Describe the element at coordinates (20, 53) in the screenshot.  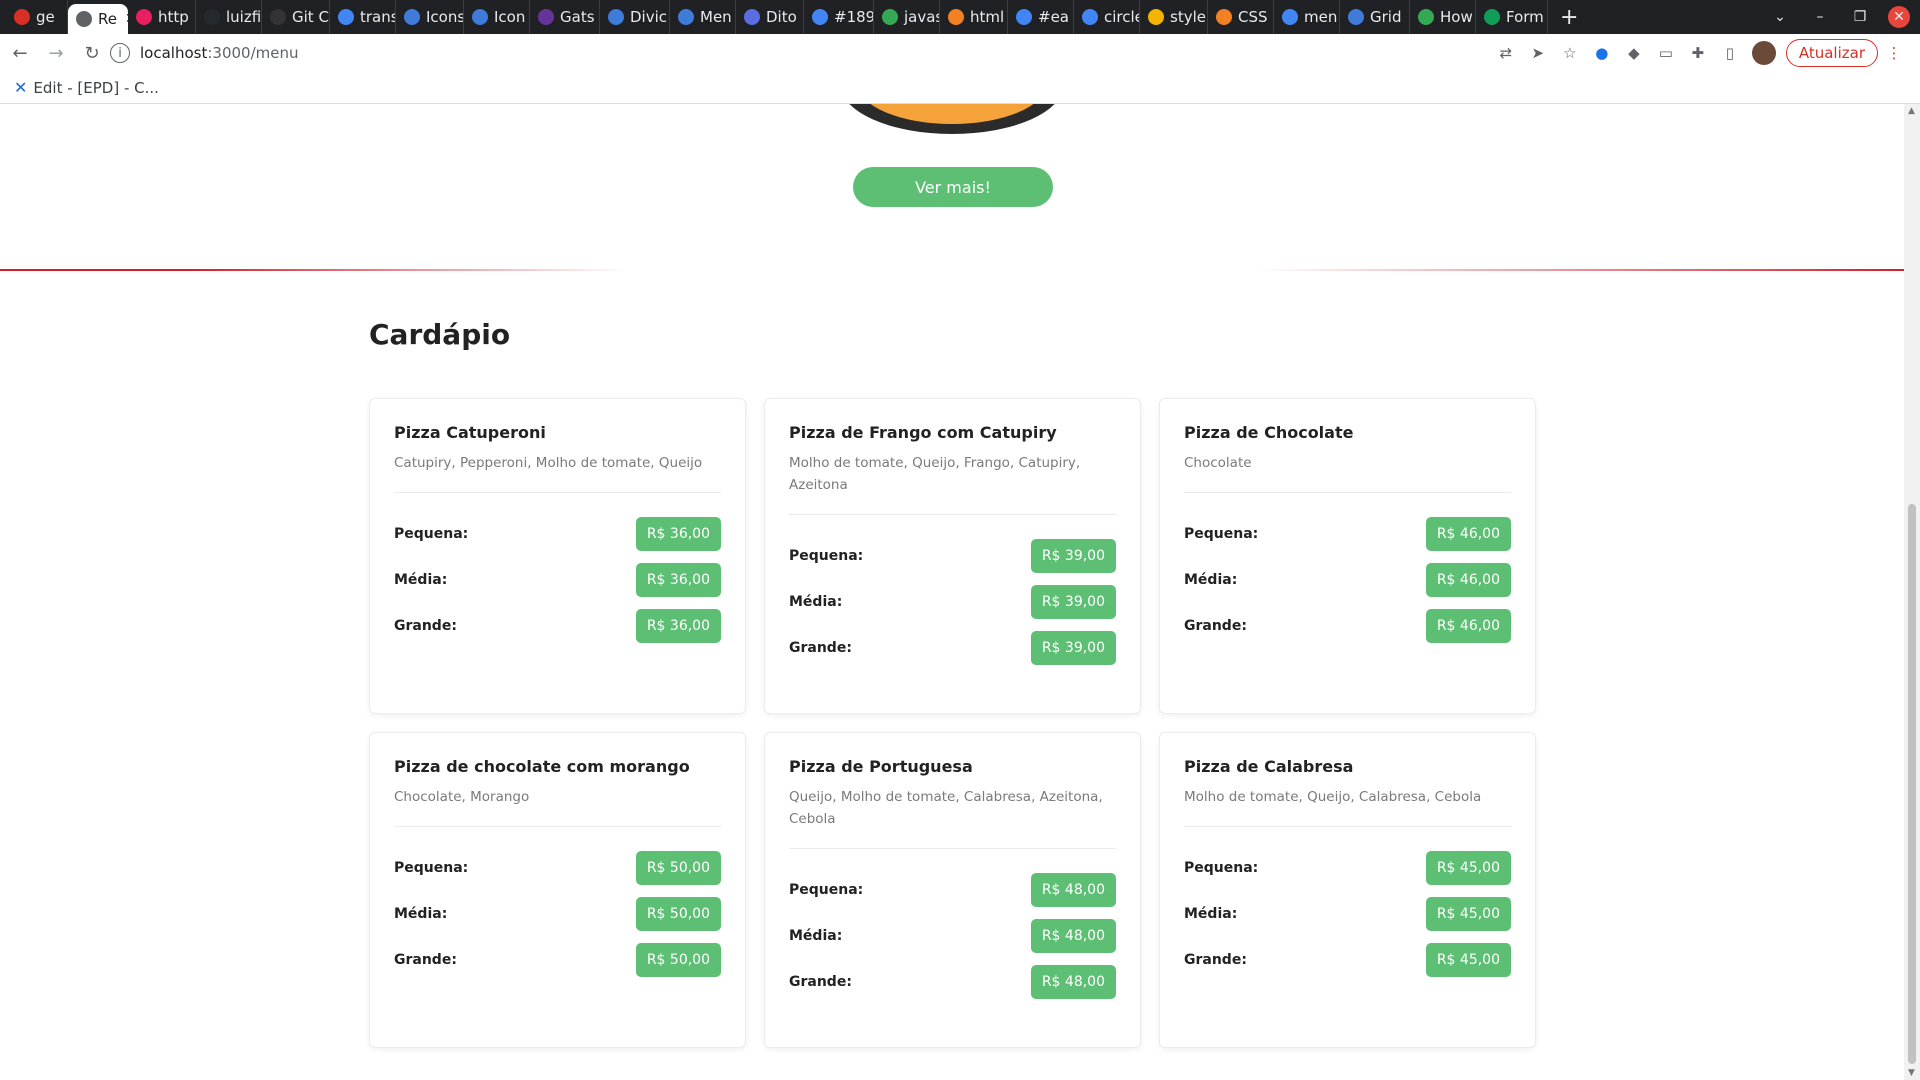
I see `back-icon: ←` at that location.